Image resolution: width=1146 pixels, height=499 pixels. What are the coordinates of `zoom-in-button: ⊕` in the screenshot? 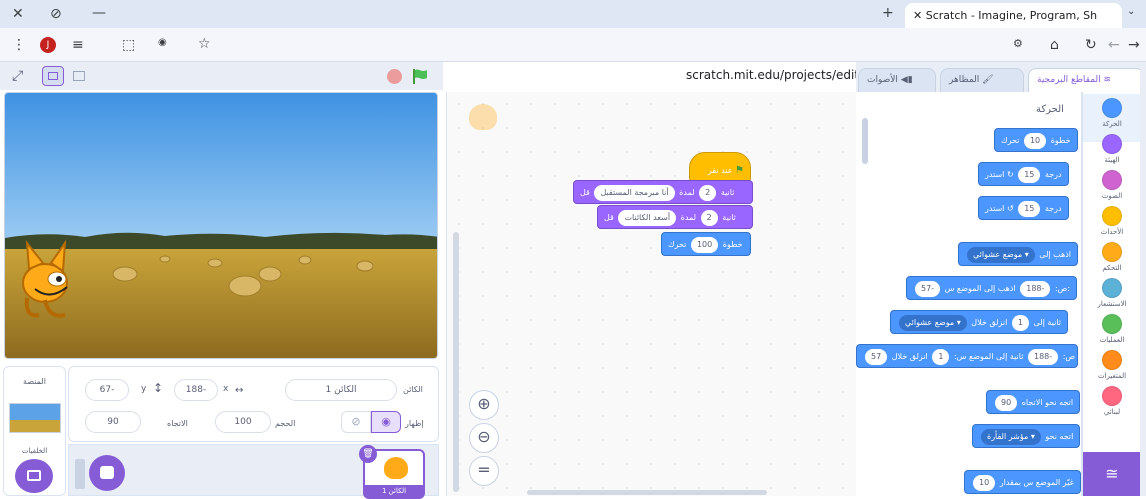 It's located at (484, 405).